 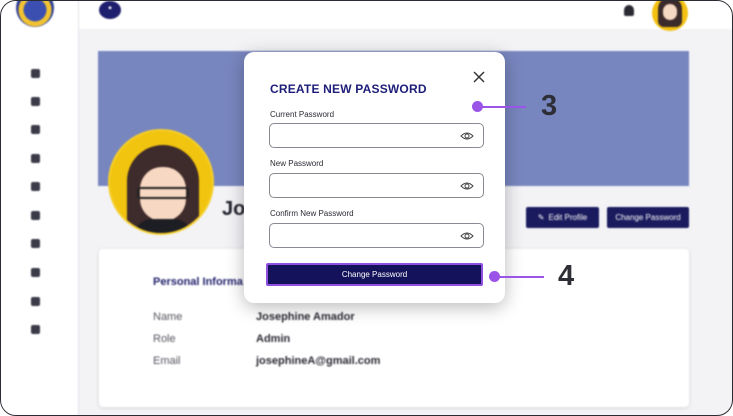 I want to click on logout-icon, so click(x=35, y=329).